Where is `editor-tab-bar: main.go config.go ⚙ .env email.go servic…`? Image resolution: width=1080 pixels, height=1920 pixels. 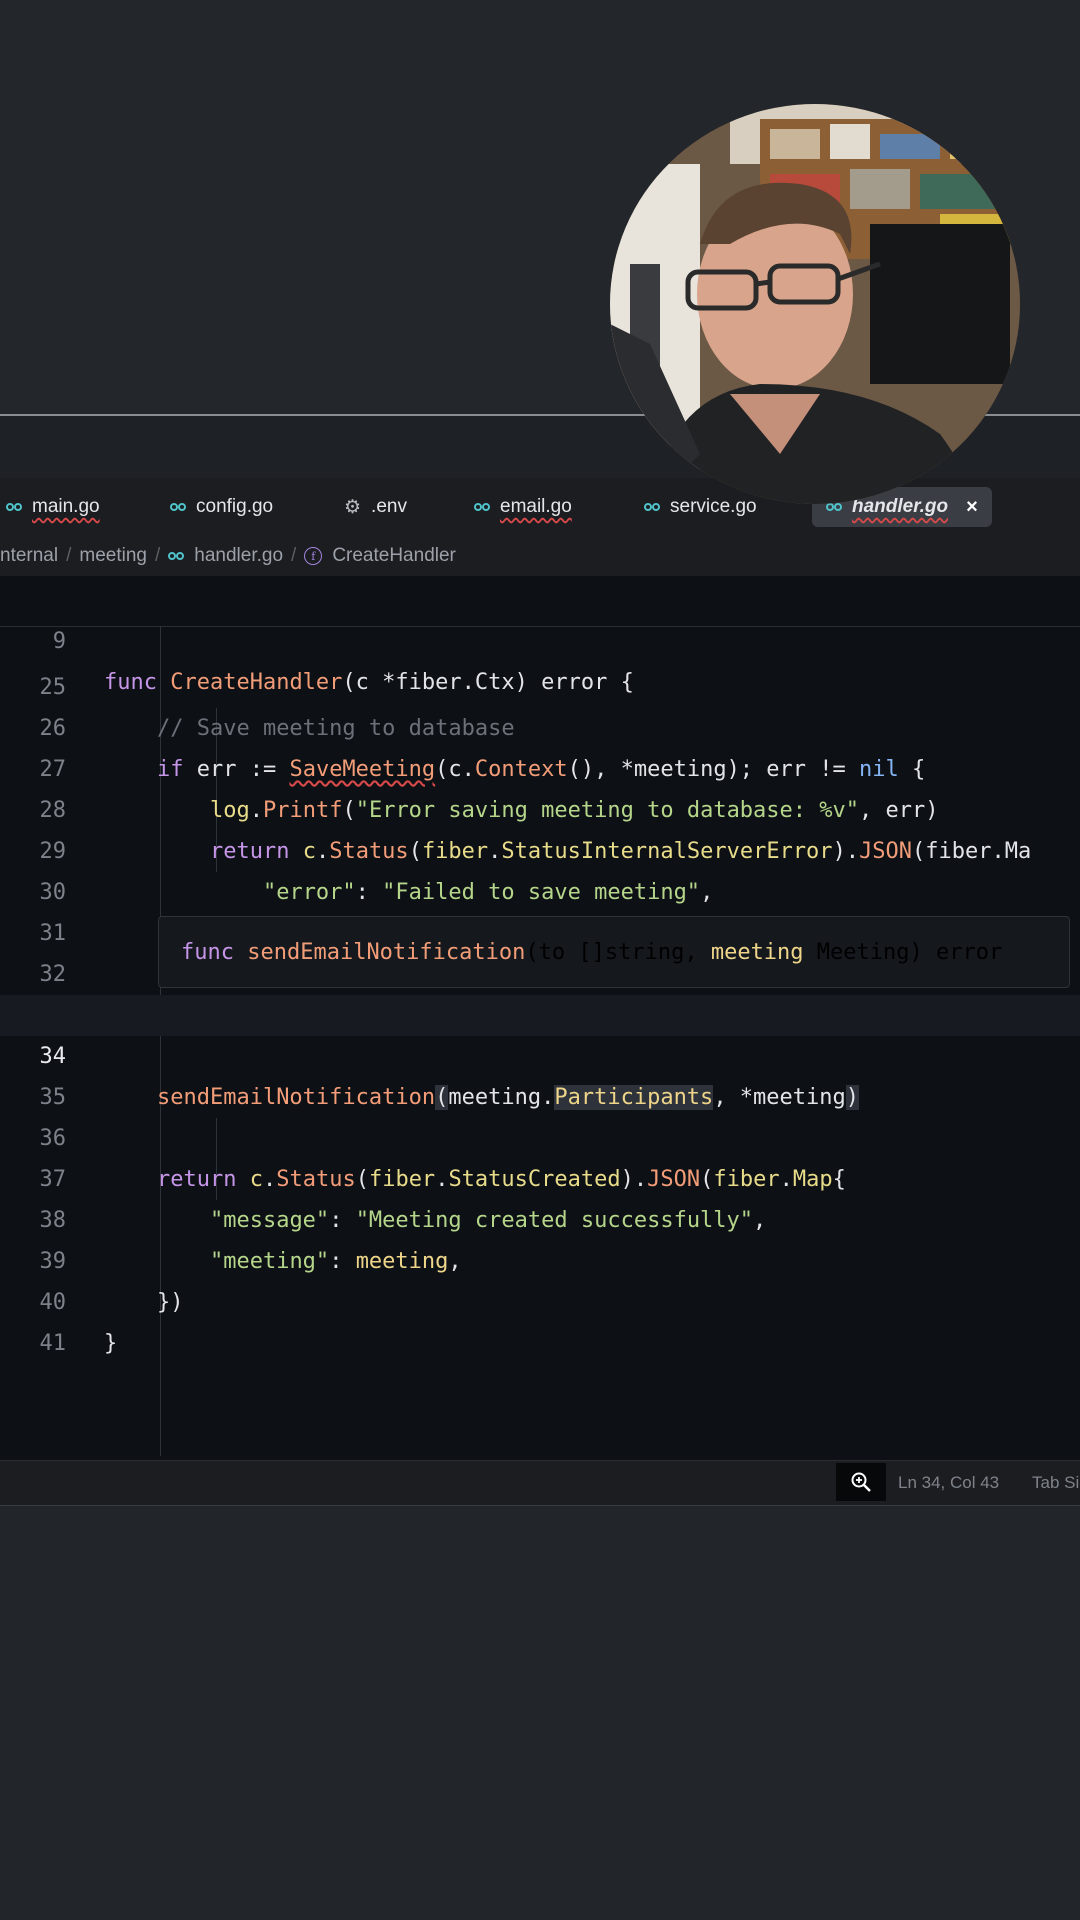
editor-tab-bar: main.go config.go ⚙ .env email.go servic… is located at coordinates (540, 507).